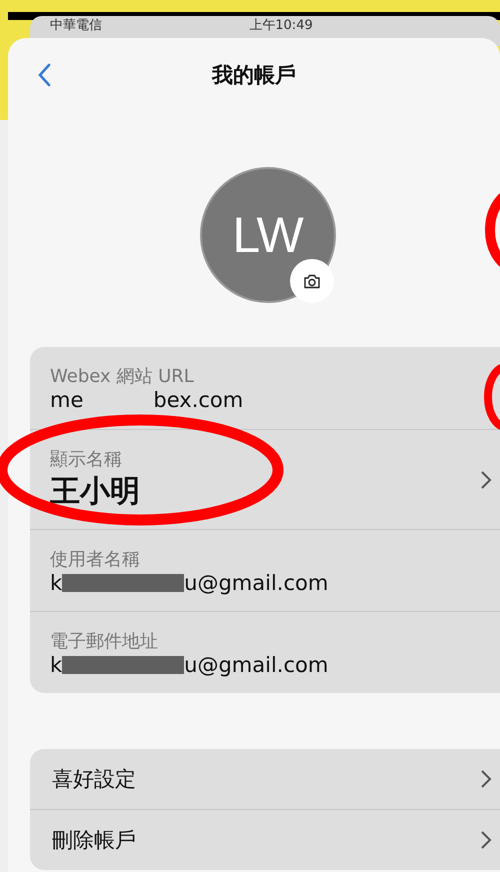 Image resolution: width=500 pixels, height=872 pixels. Describe the element at coordinates (67, 400) in the screenshot. I see `field-value: me` at that location.